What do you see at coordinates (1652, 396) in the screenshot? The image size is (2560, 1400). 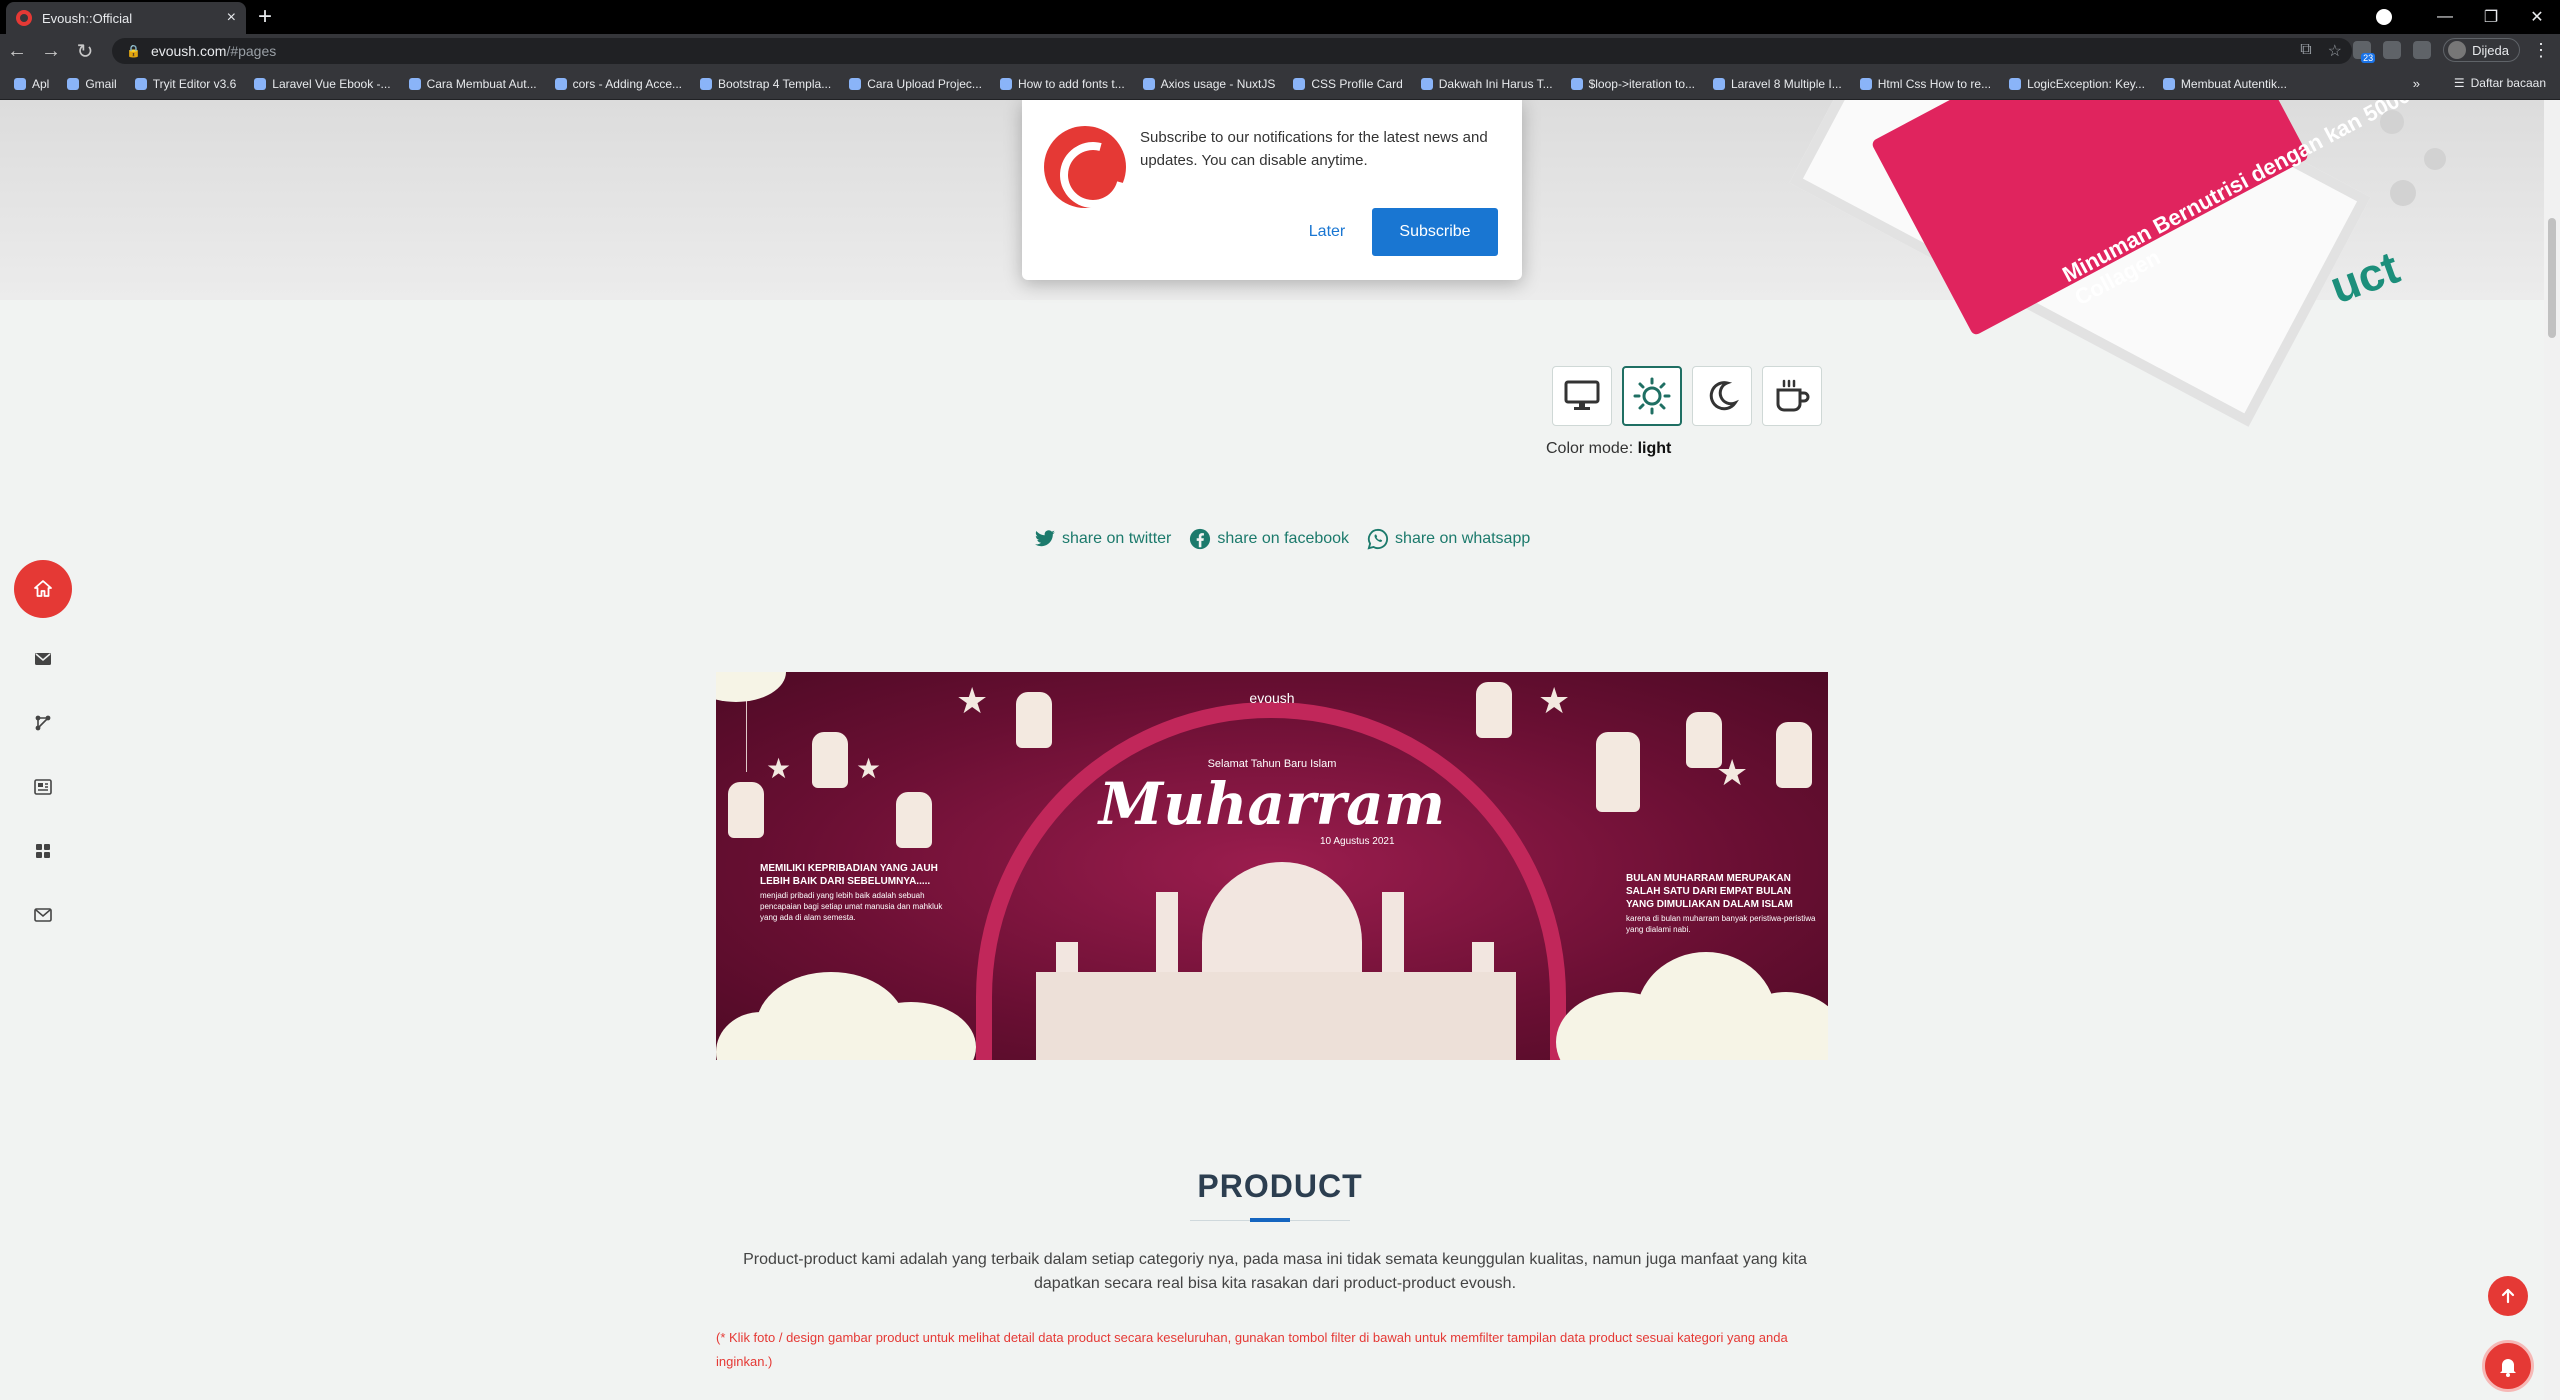 I see `mode-light-button` at bounding box center [1652, 396].